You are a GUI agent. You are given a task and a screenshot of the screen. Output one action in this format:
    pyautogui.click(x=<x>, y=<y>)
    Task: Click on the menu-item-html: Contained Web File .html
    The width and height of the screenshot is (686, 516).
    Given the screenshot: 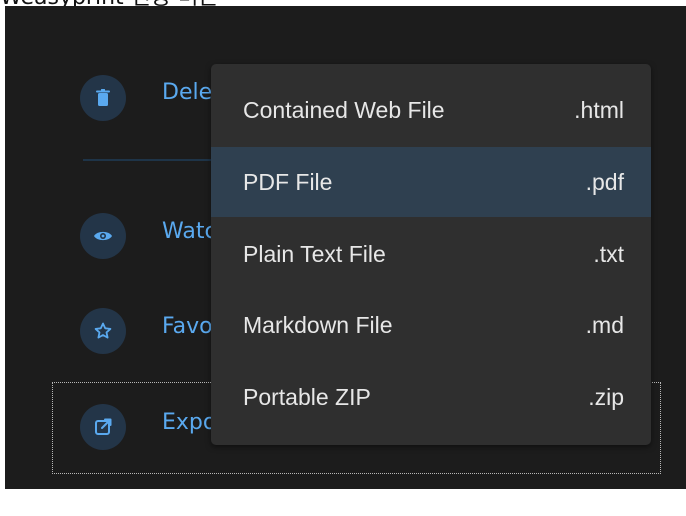 What is the action you would take?
    pyautogui.click(x=431, y=110)
    